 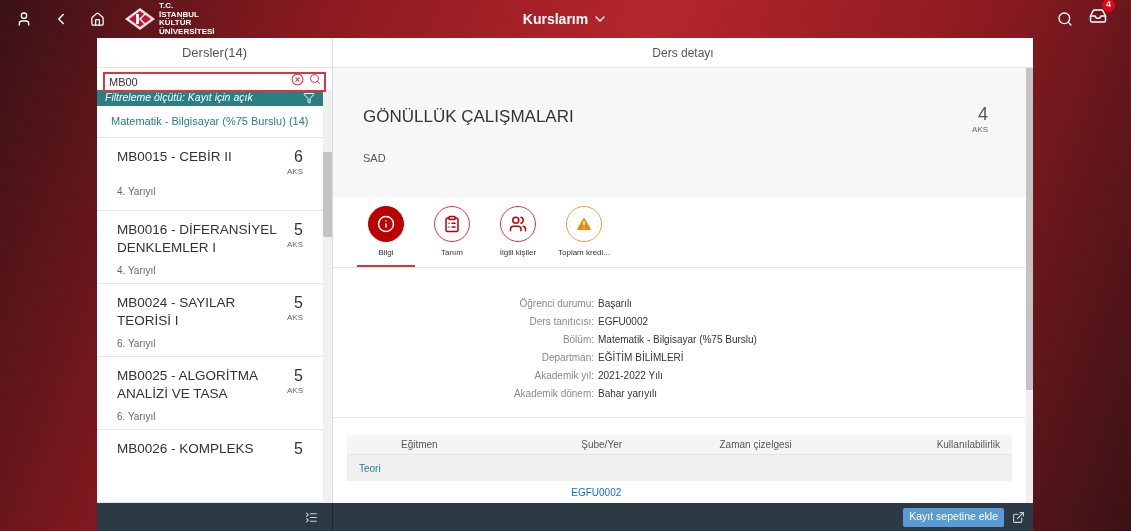 I want to click on title-menu: Kurslarım, so click(x=565, y=19).